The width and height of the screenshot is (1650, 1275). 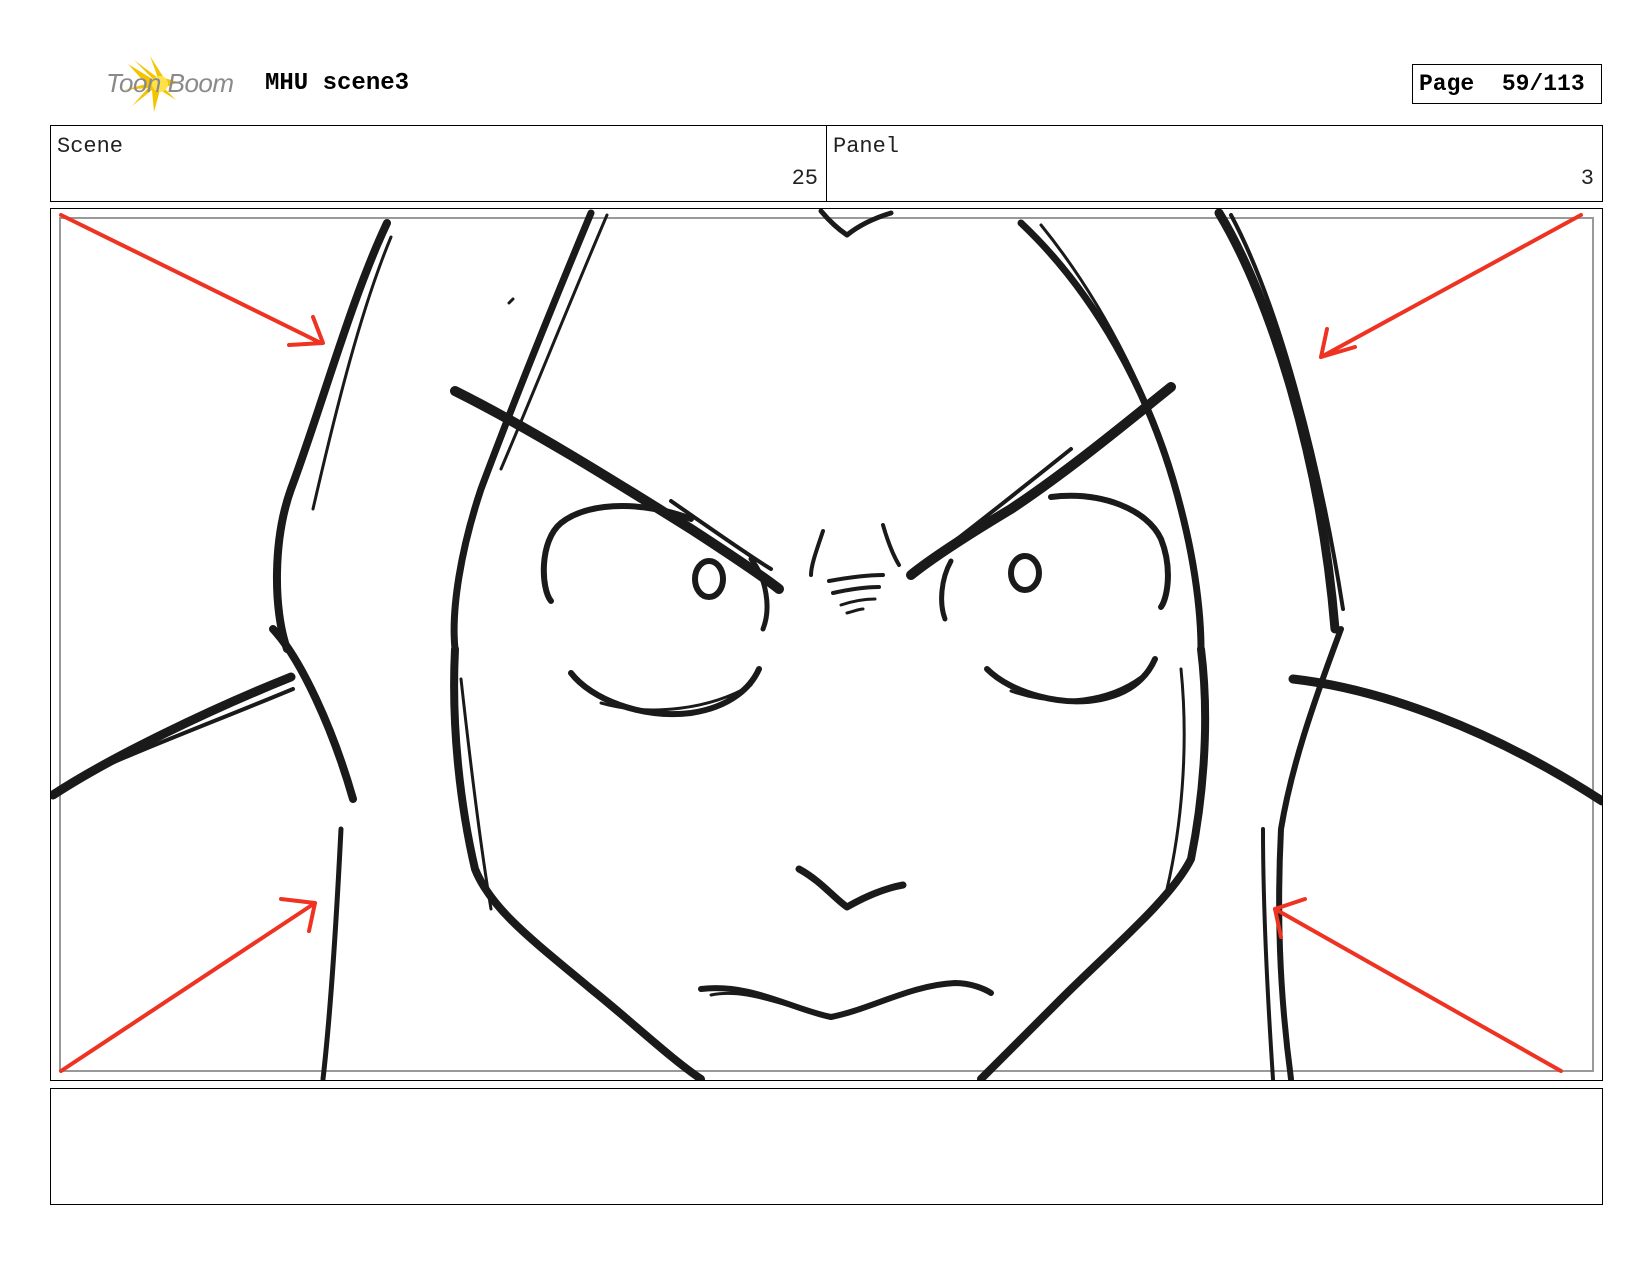 I want to click on panel-label: Panel, so click(x=866, y=146).